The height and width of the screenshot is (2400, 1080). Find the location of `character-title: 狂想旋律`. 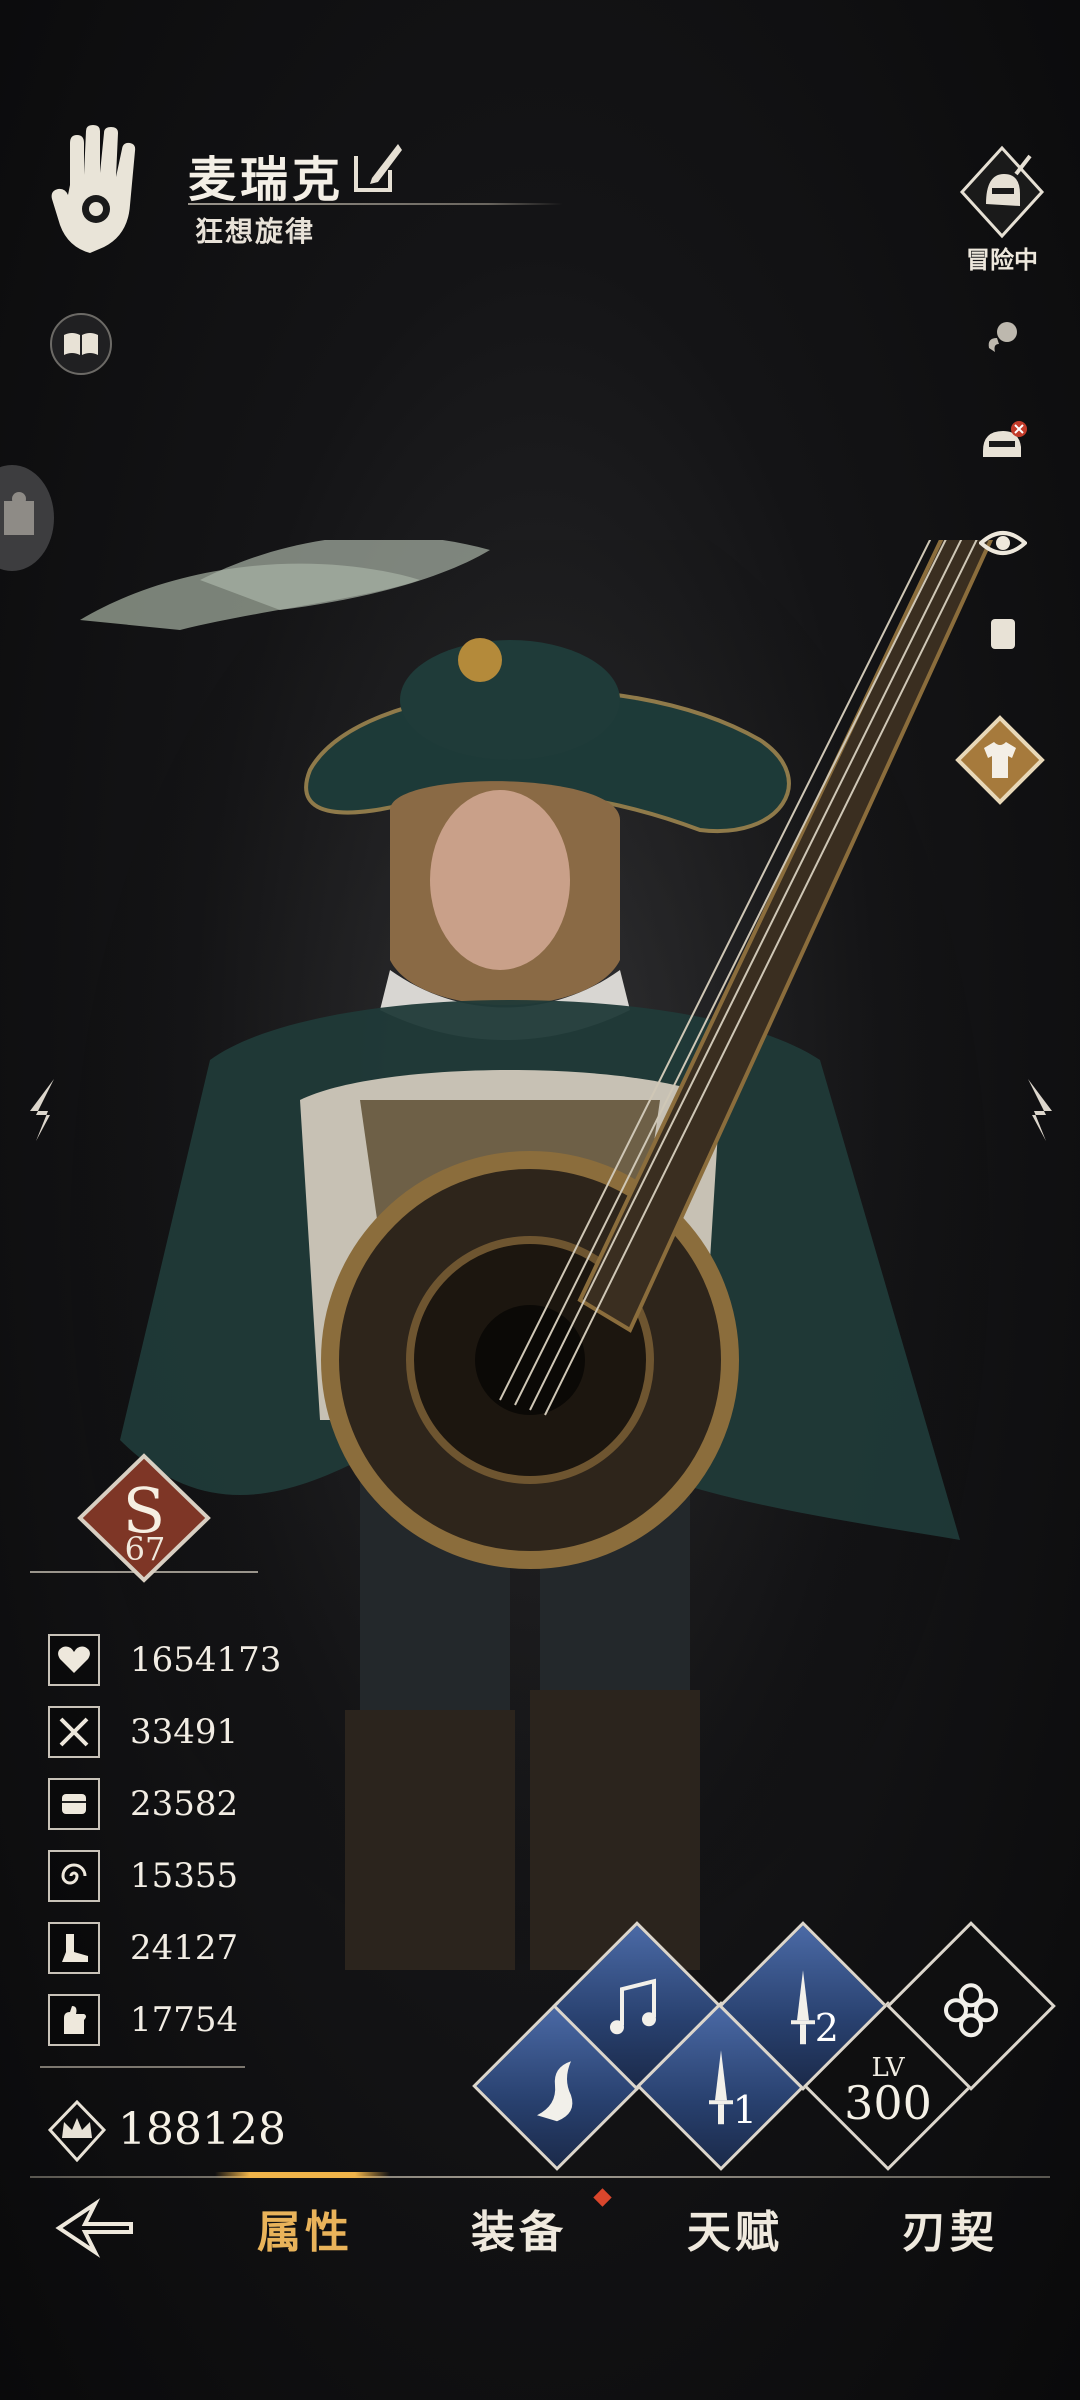

character-title: 狂想旋律 is located at coordinates (255, 231).